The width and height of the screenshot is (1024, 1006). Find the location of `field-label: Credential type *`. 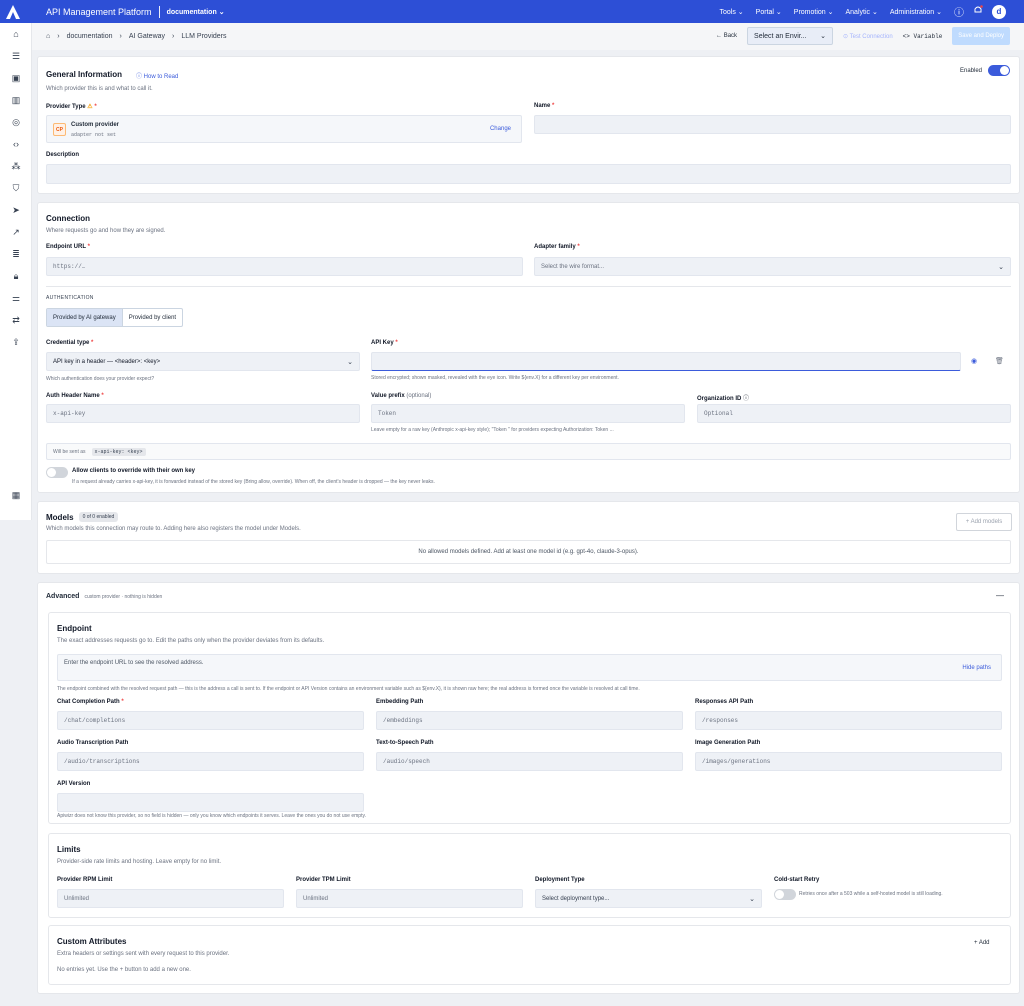

field-label: Credential type * is located at coordinates (69, 343).